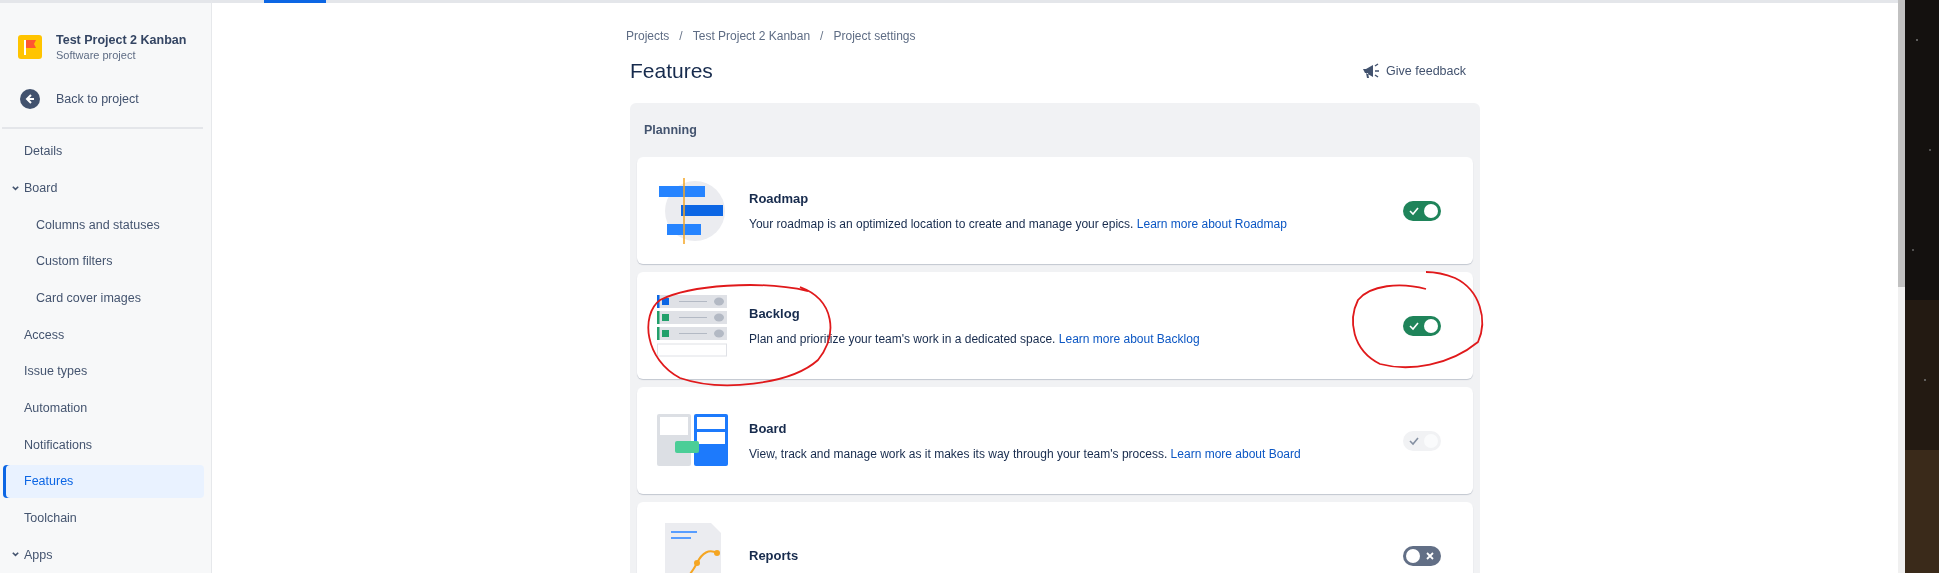  What do you see at coordinates (671, 71) in the screenshot?
I see `page-title: Features` at bounding box center [671, 71].